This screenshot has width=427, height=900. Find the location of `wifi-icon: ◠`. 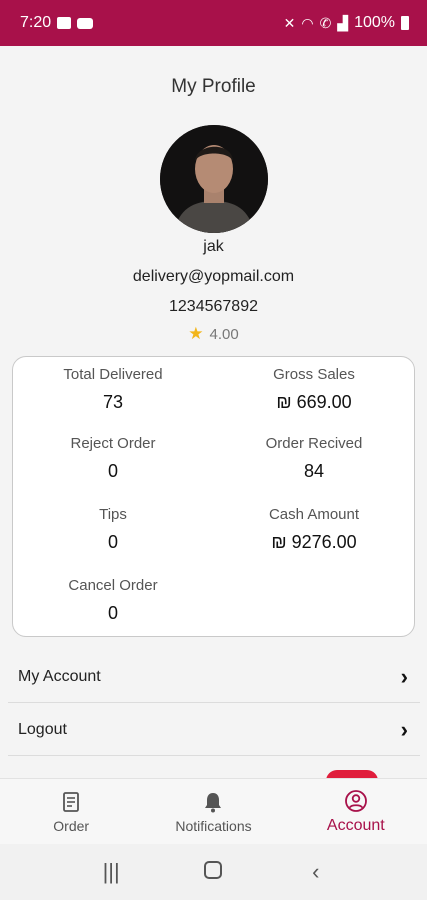

wifi-icon: ◠ is located at coordinates (307, 22).